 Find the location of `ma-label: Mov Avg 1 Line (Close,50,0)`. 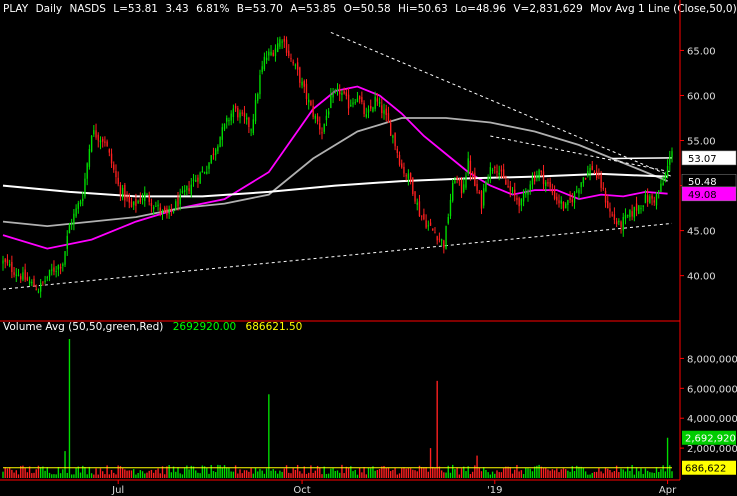

ma-label: Mov Avg 1 Line (Close,50,0) is located at coordinates (663, 9).